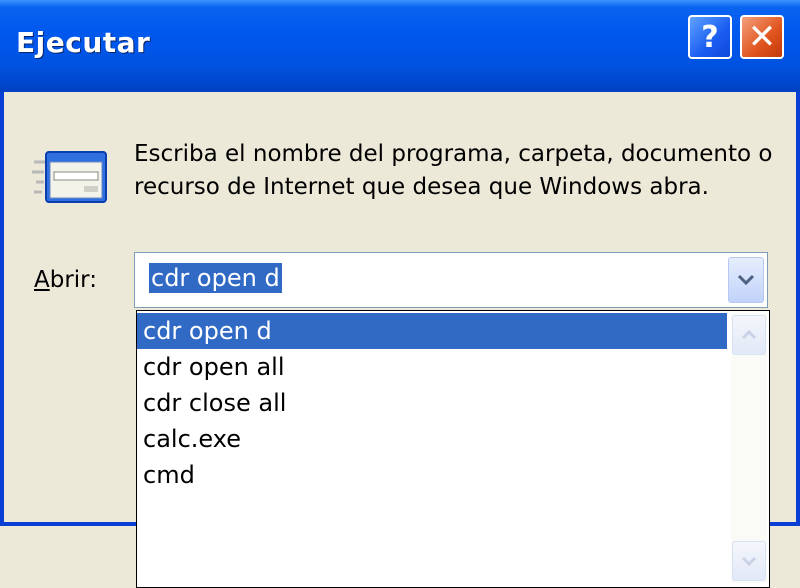 Image resolution: width=800 pixels, height=588 pixels. I want to click on list-item: cmd, so click(432, 475).